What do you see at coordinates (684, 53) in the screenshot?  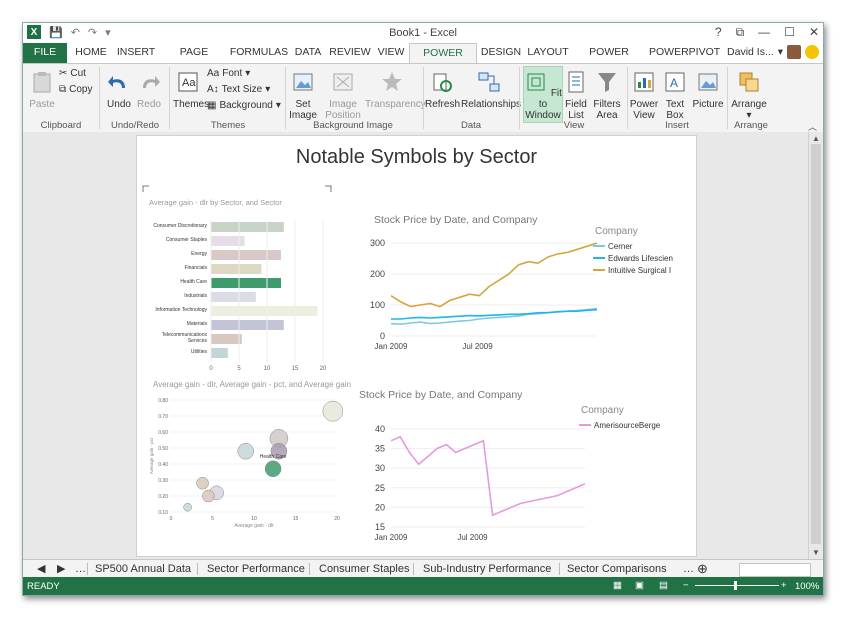 I see `tab-powerpivot: POWERPIVOT` at bounding box center [684, 53].